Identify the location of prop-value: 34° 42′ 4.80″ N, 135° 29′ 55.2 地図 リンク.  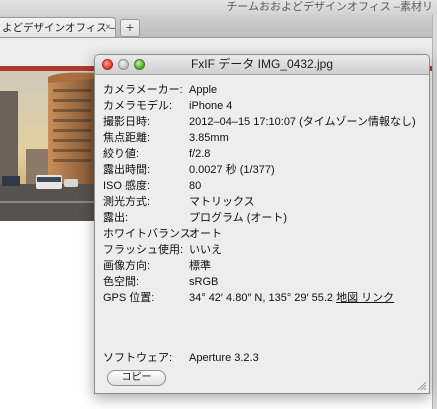
(291, 298).